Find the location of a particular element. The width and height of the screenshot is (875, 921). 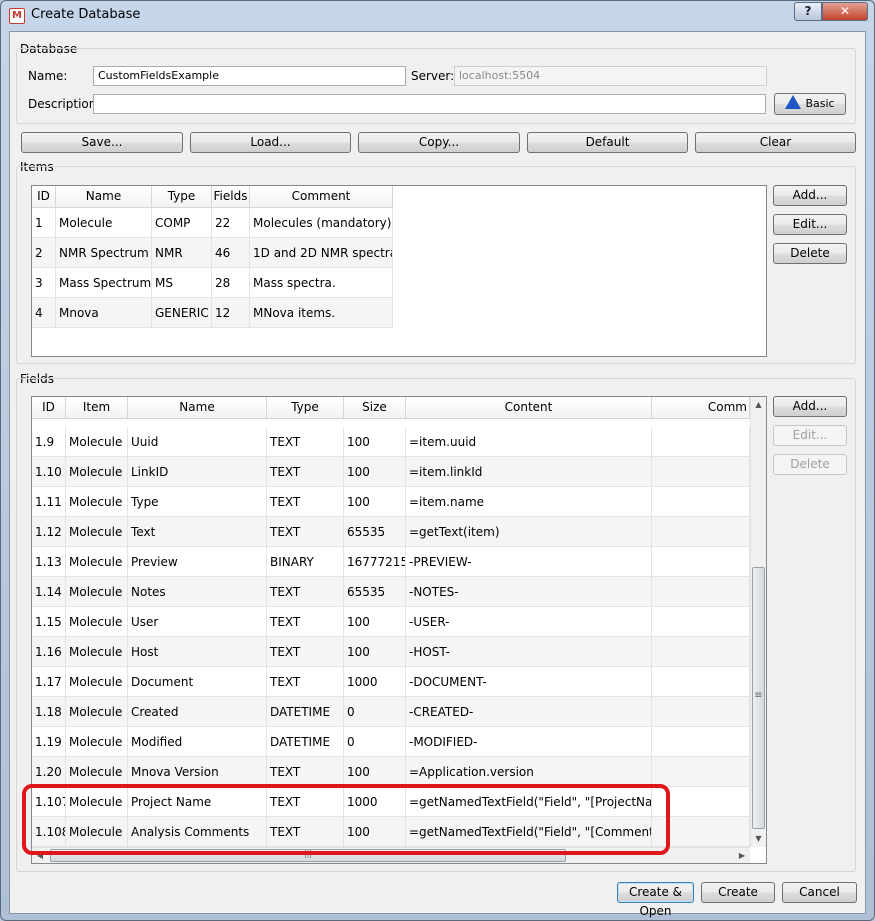

scroll-up-arrow-icon: ▲ is located at coordinates (758, 405).